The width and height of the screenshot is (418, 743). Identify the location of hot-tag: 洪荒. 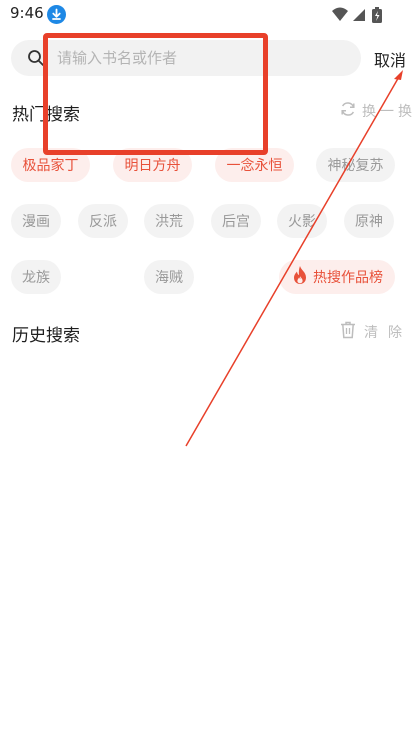
(169, 221).